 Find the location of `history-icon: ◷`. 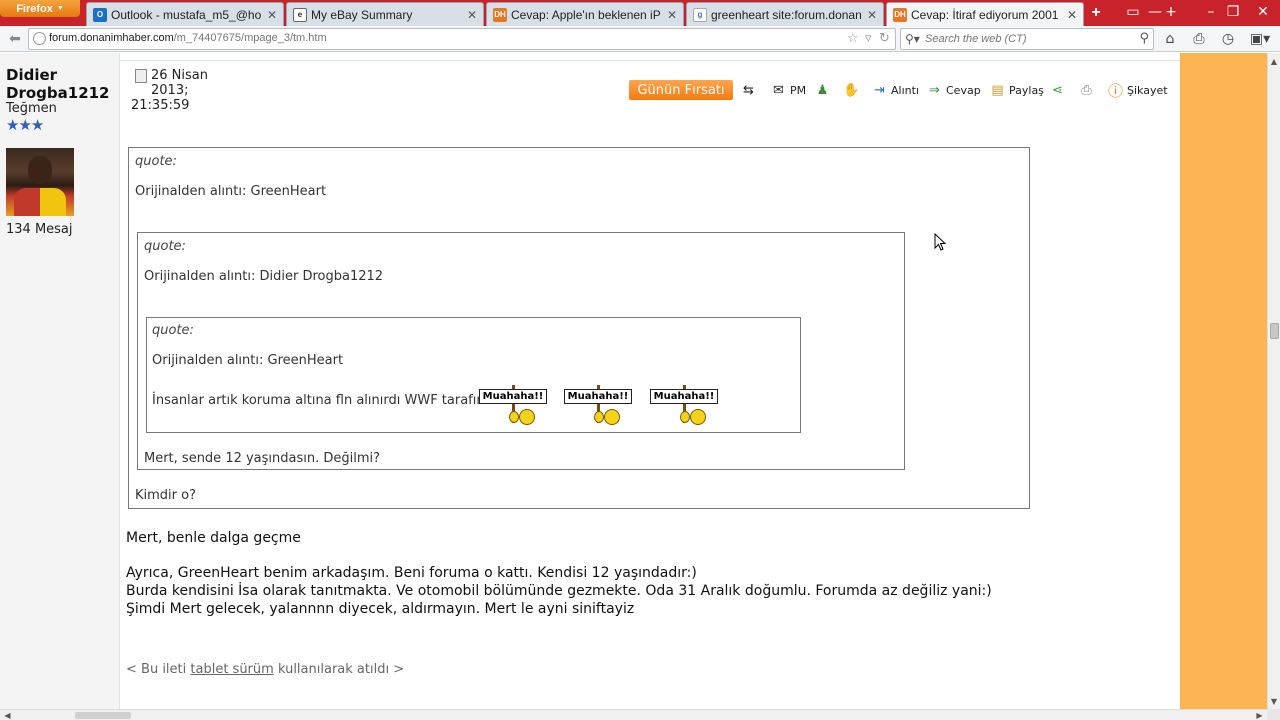

history-icon: ◷ is located at coordinates (1228, 39).